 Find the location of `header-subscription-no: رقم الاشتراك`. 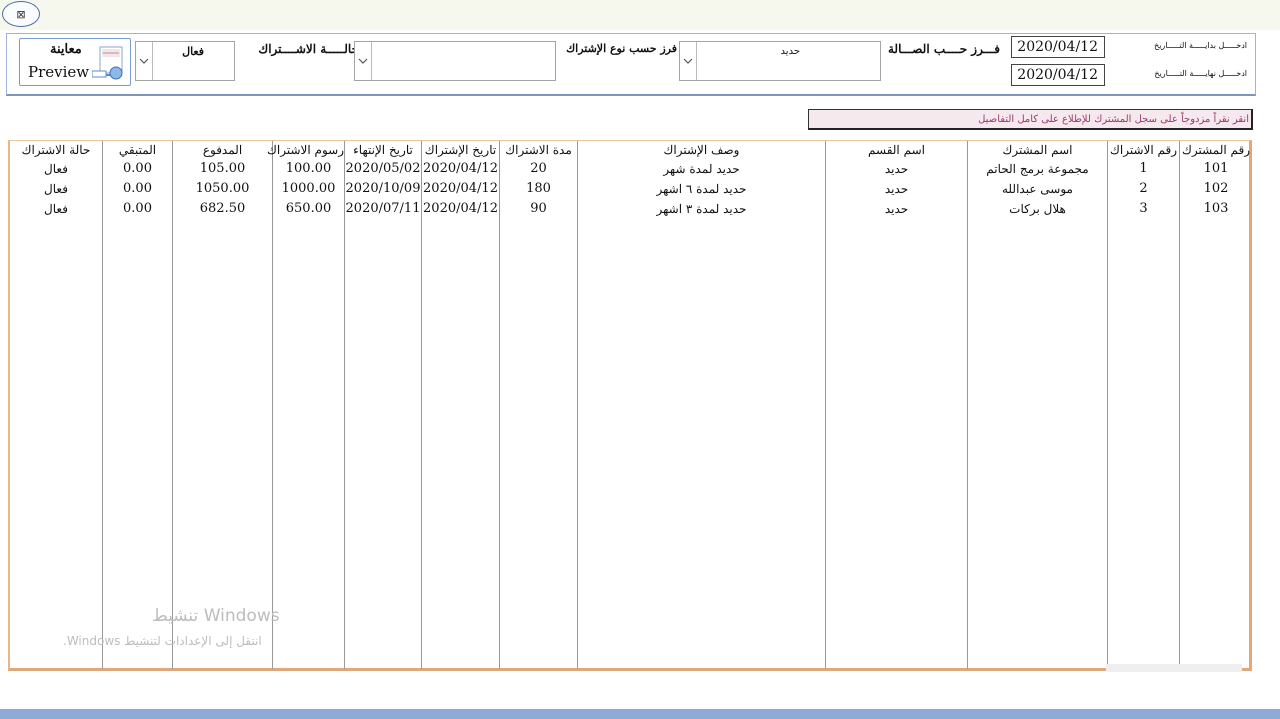

header-subscription-no: رقم الاشتراك is located at coordinates (1143, 150).